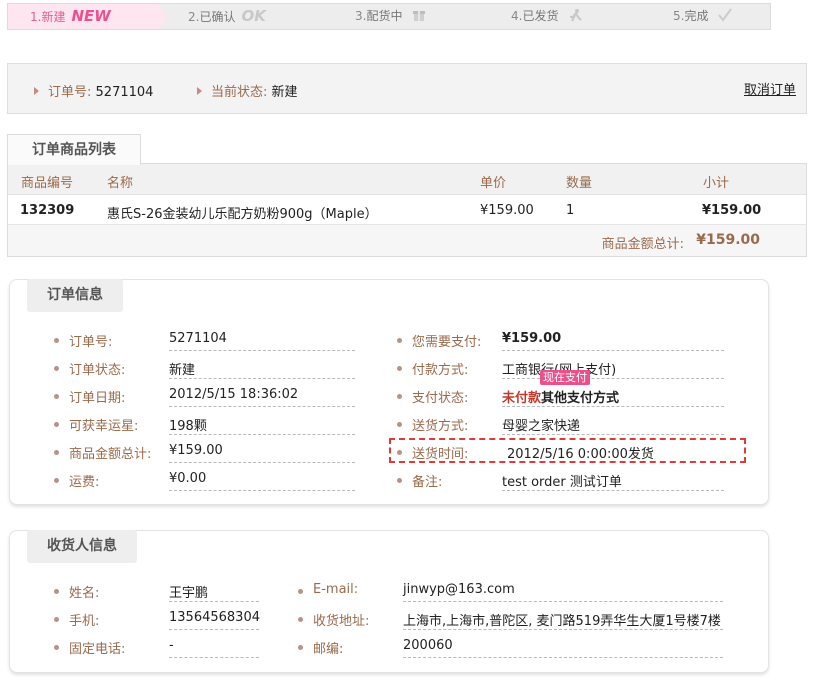 The height and width of the screenshot is (684, 814). I want to click on checkmark-icon, so click(725, 15).